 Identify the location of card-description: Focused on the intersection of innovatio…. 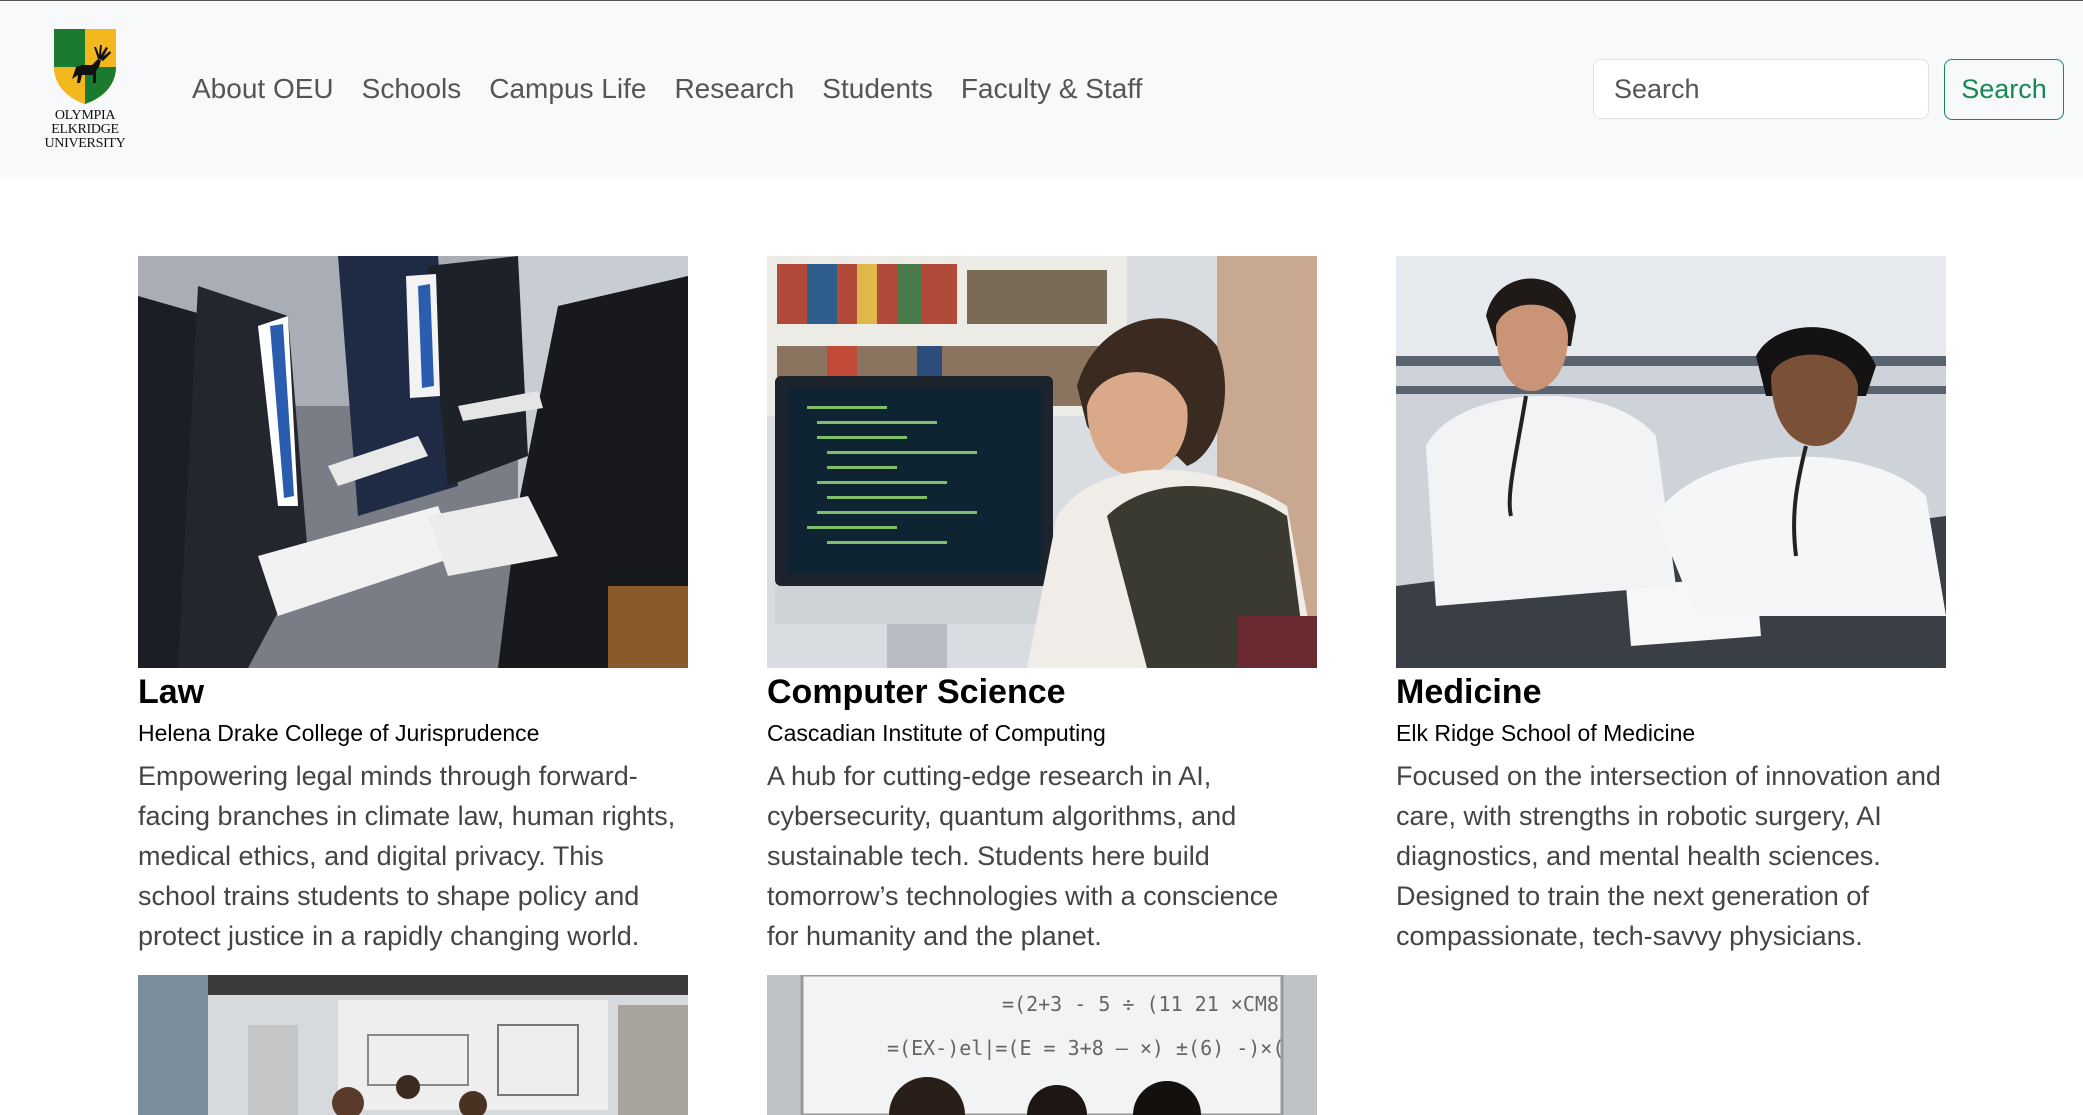
(1668, 856).